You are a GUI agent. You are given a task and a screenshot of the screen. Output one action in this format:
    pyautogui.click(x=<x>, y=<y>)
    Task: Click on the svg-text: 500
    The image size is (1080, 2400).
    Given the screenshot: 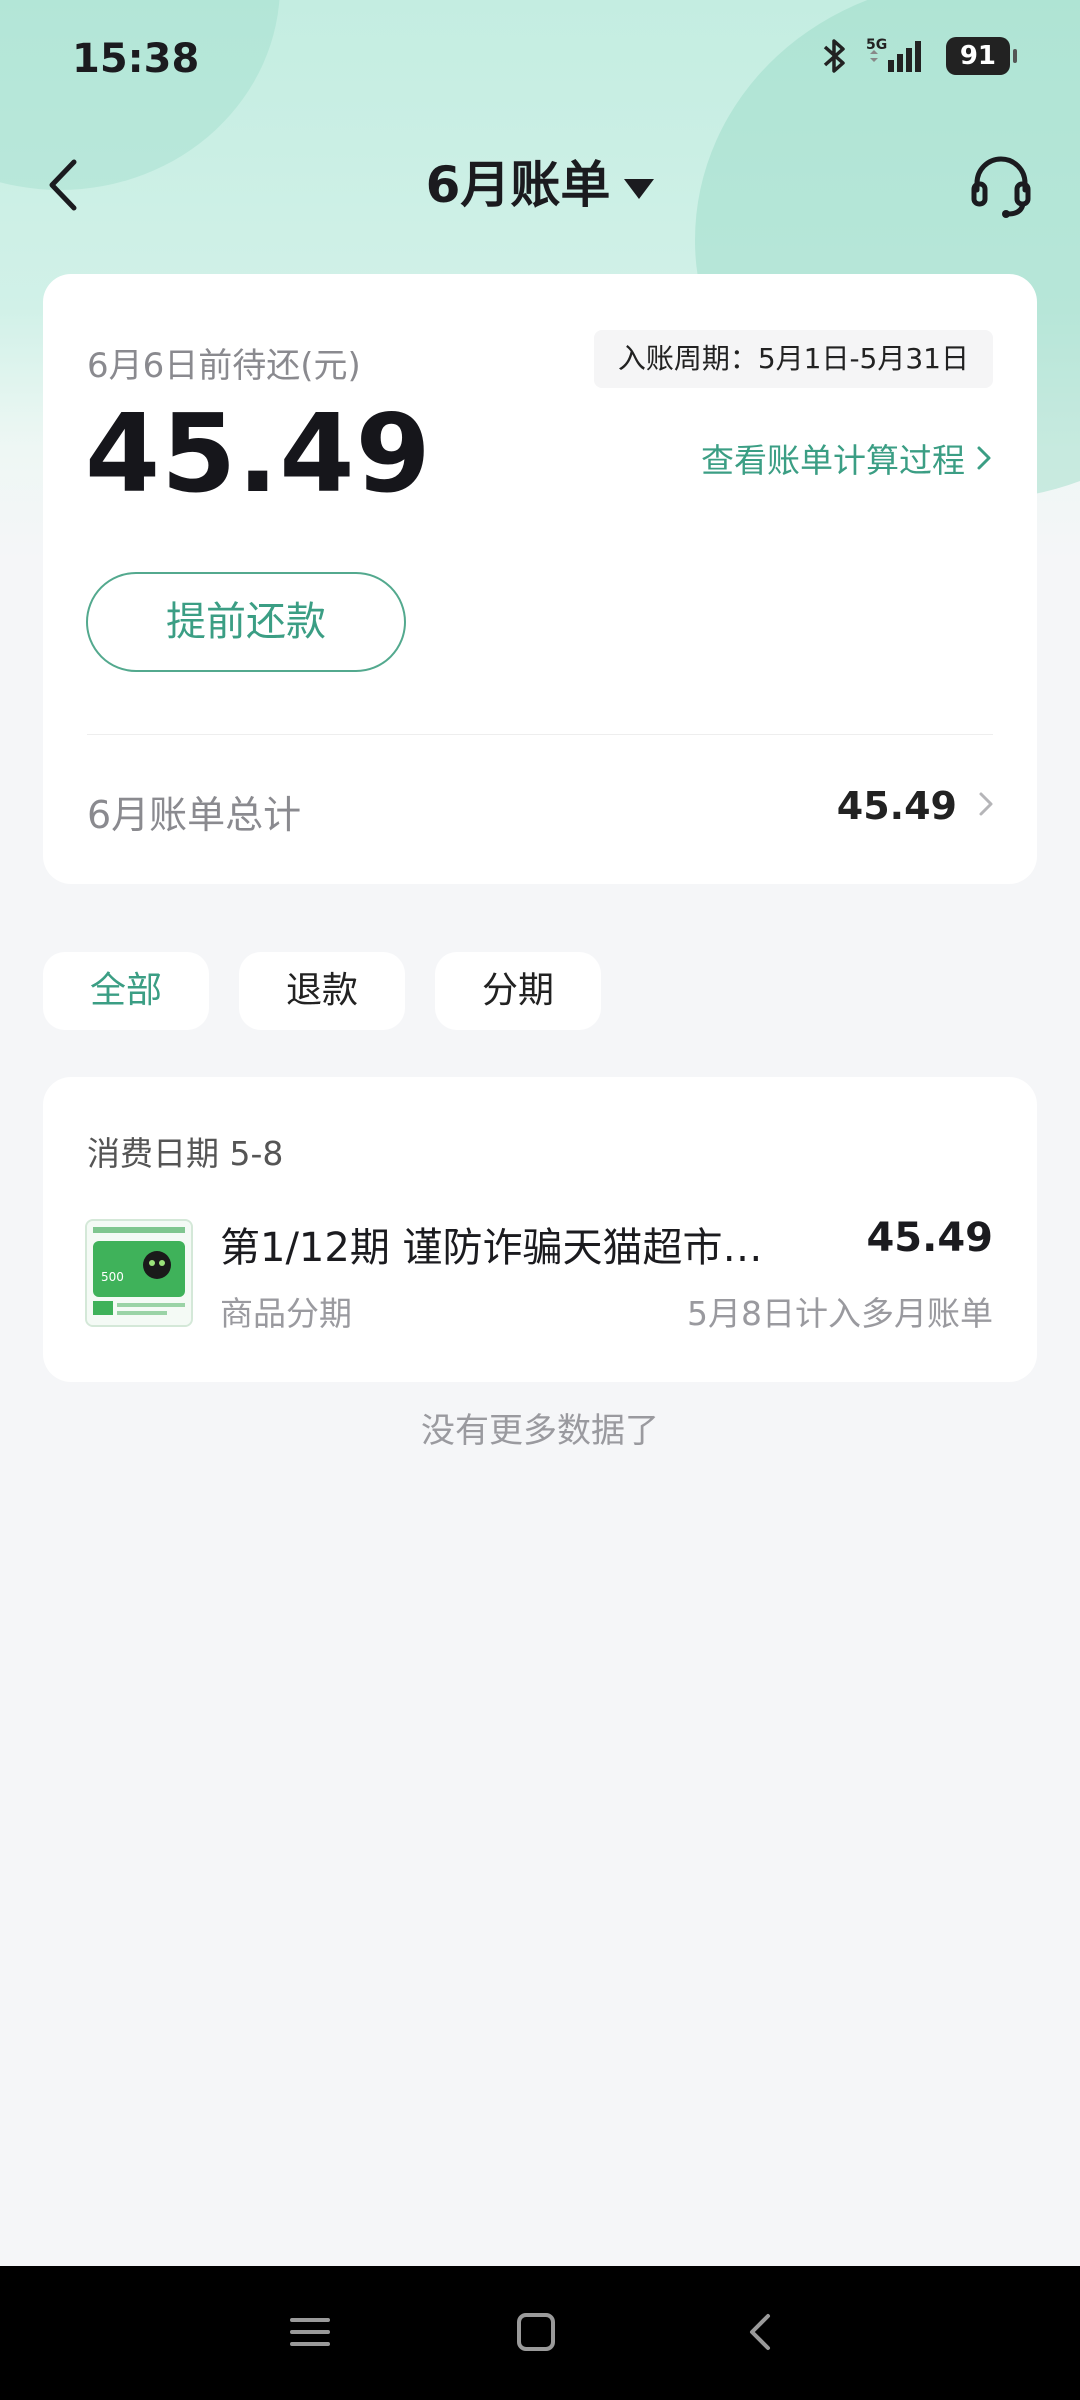 What is the action you would take?
    pyautogui.click(x=112, y=1277)
    